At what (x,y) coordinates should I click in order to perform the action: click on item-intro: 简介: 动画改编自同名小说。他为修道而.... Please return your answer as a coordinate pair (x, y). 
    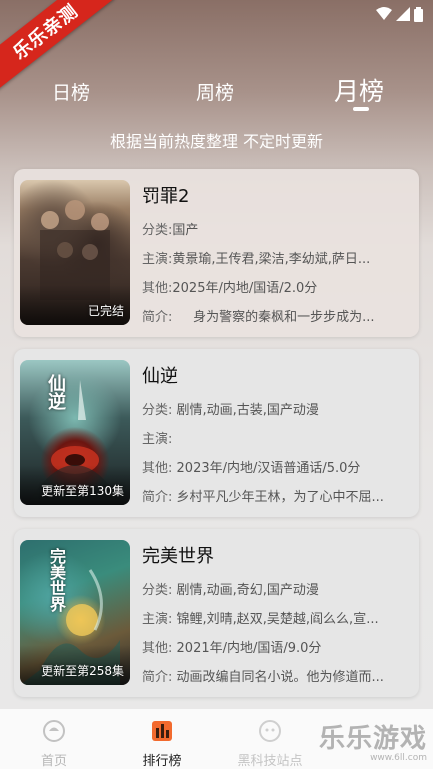
    Looking at the image, I should click on (263, 677).